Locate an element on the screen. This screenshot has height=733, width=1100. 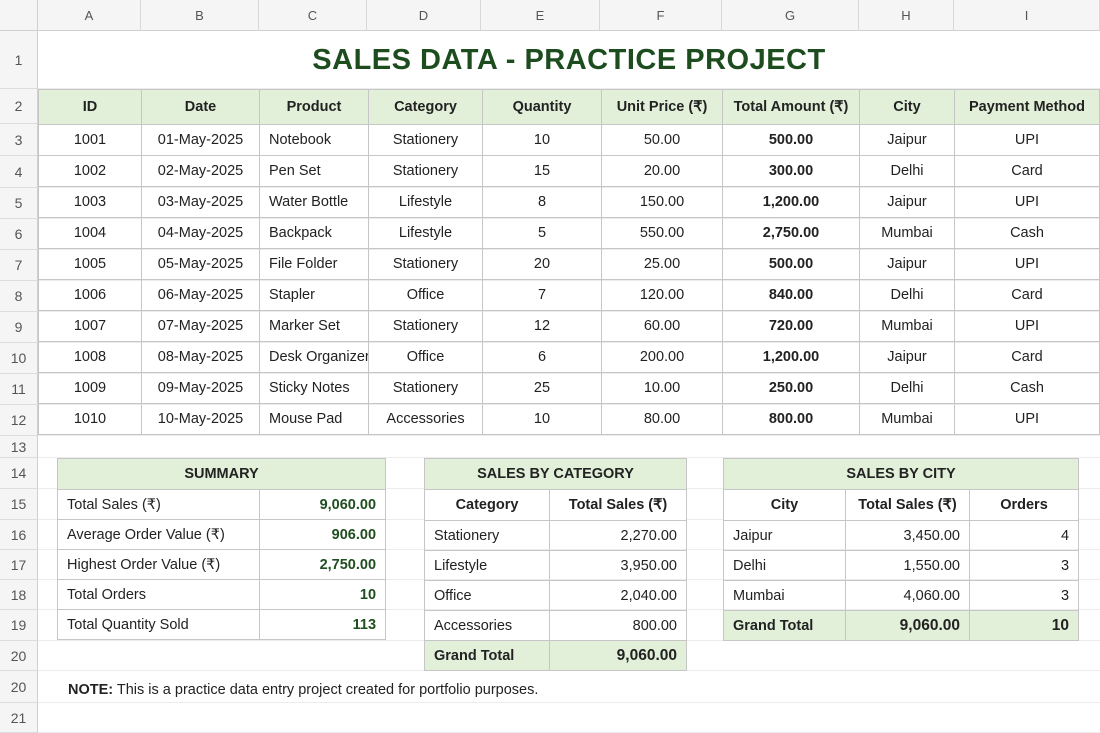
table-cell: 5 is located at coordinates (542, 233).